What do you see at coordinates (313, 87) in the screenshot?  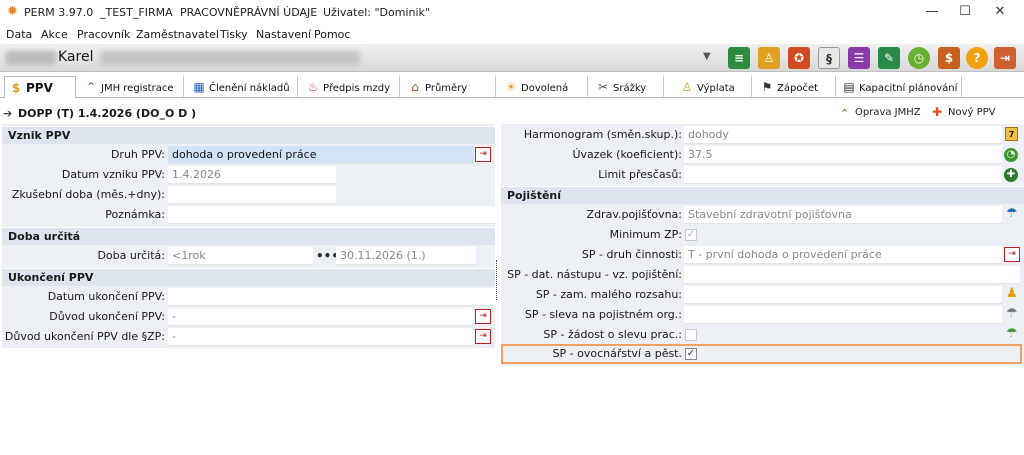 I see `wage-icon: ♨` at bounding box center [313, 87].